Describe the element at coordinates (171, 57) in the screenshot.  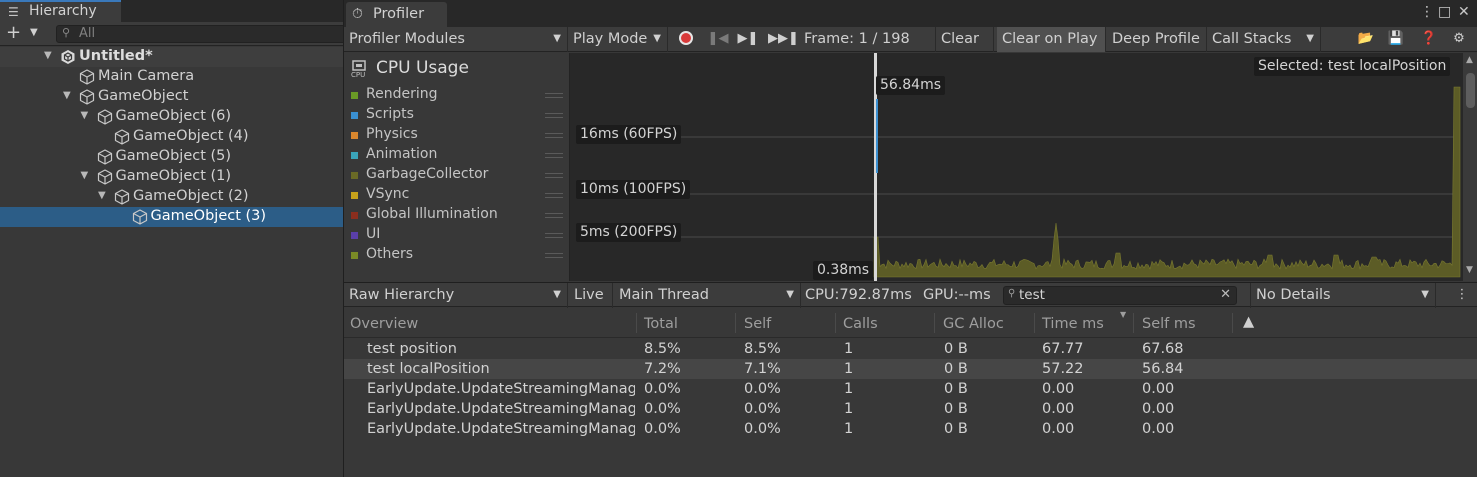
I see `scene-item: ▼ Untitled*` at that location.